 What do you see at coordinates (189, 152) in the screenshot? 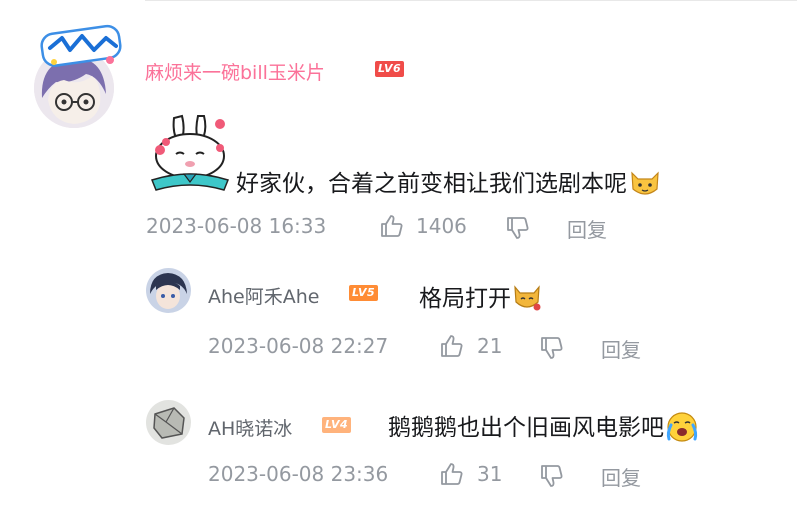
I see `comment-sticker` at bounding box center [189, 152].